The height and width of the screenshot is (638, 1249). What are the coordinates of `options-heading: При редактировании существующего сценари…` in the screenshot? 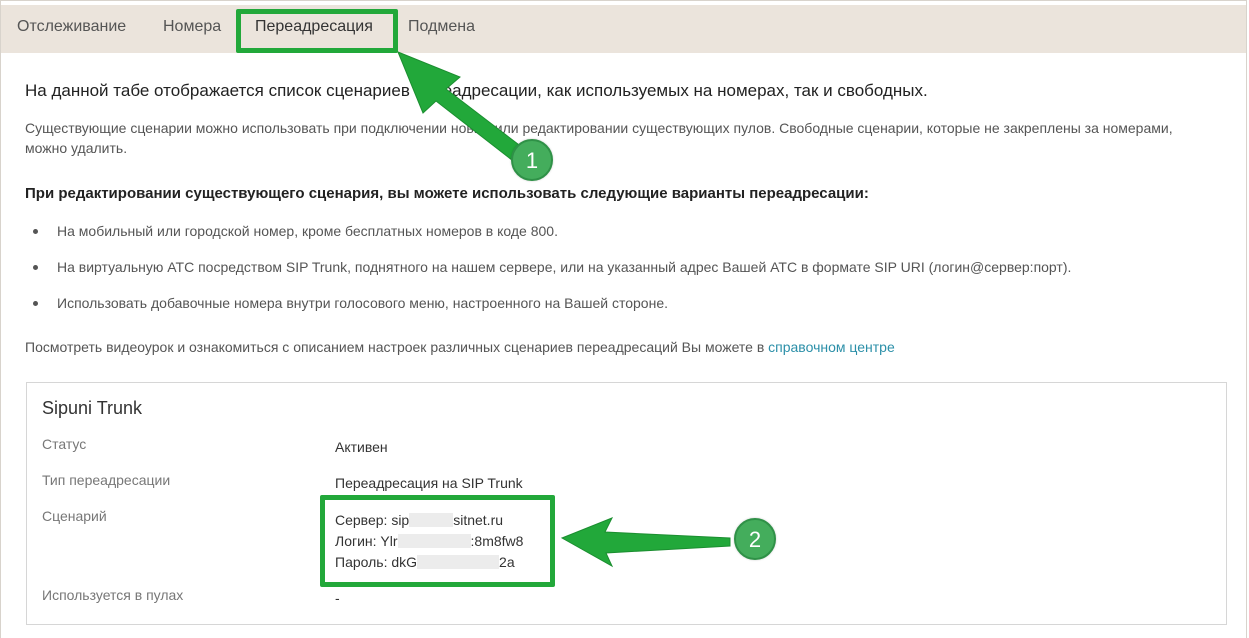 It's located at (447, 193).